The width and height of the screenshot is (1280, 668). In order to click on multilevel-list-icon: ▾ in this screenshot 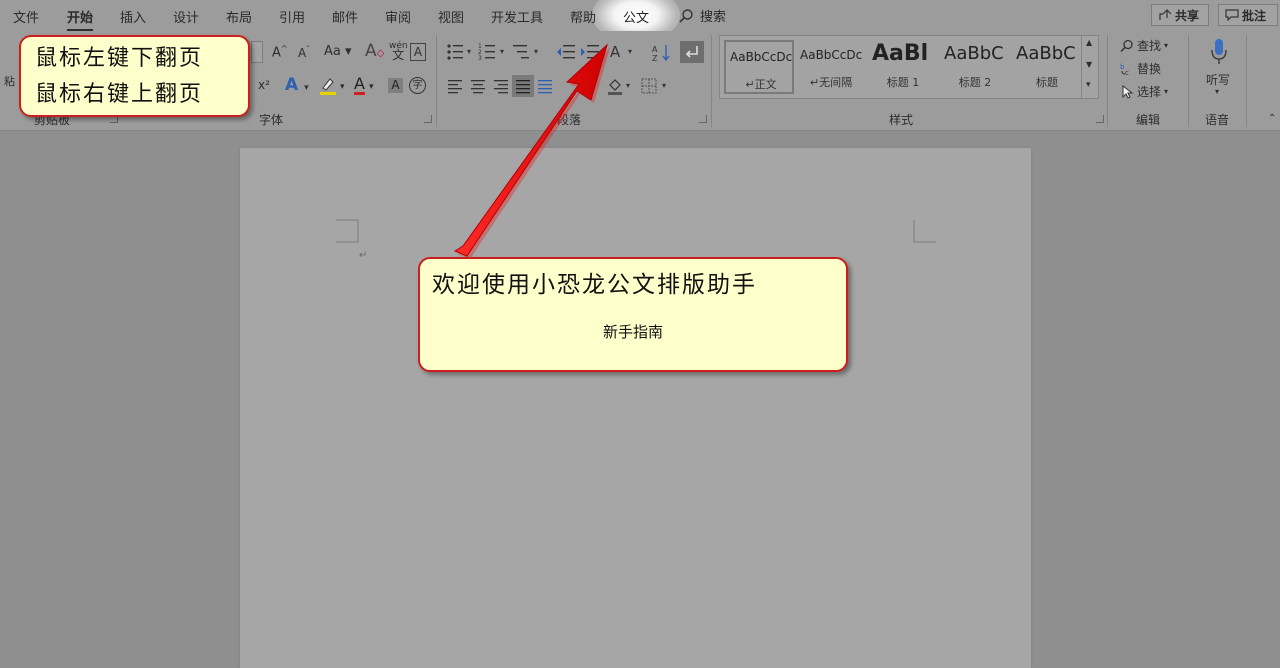, I will do `click(527, 52)`.